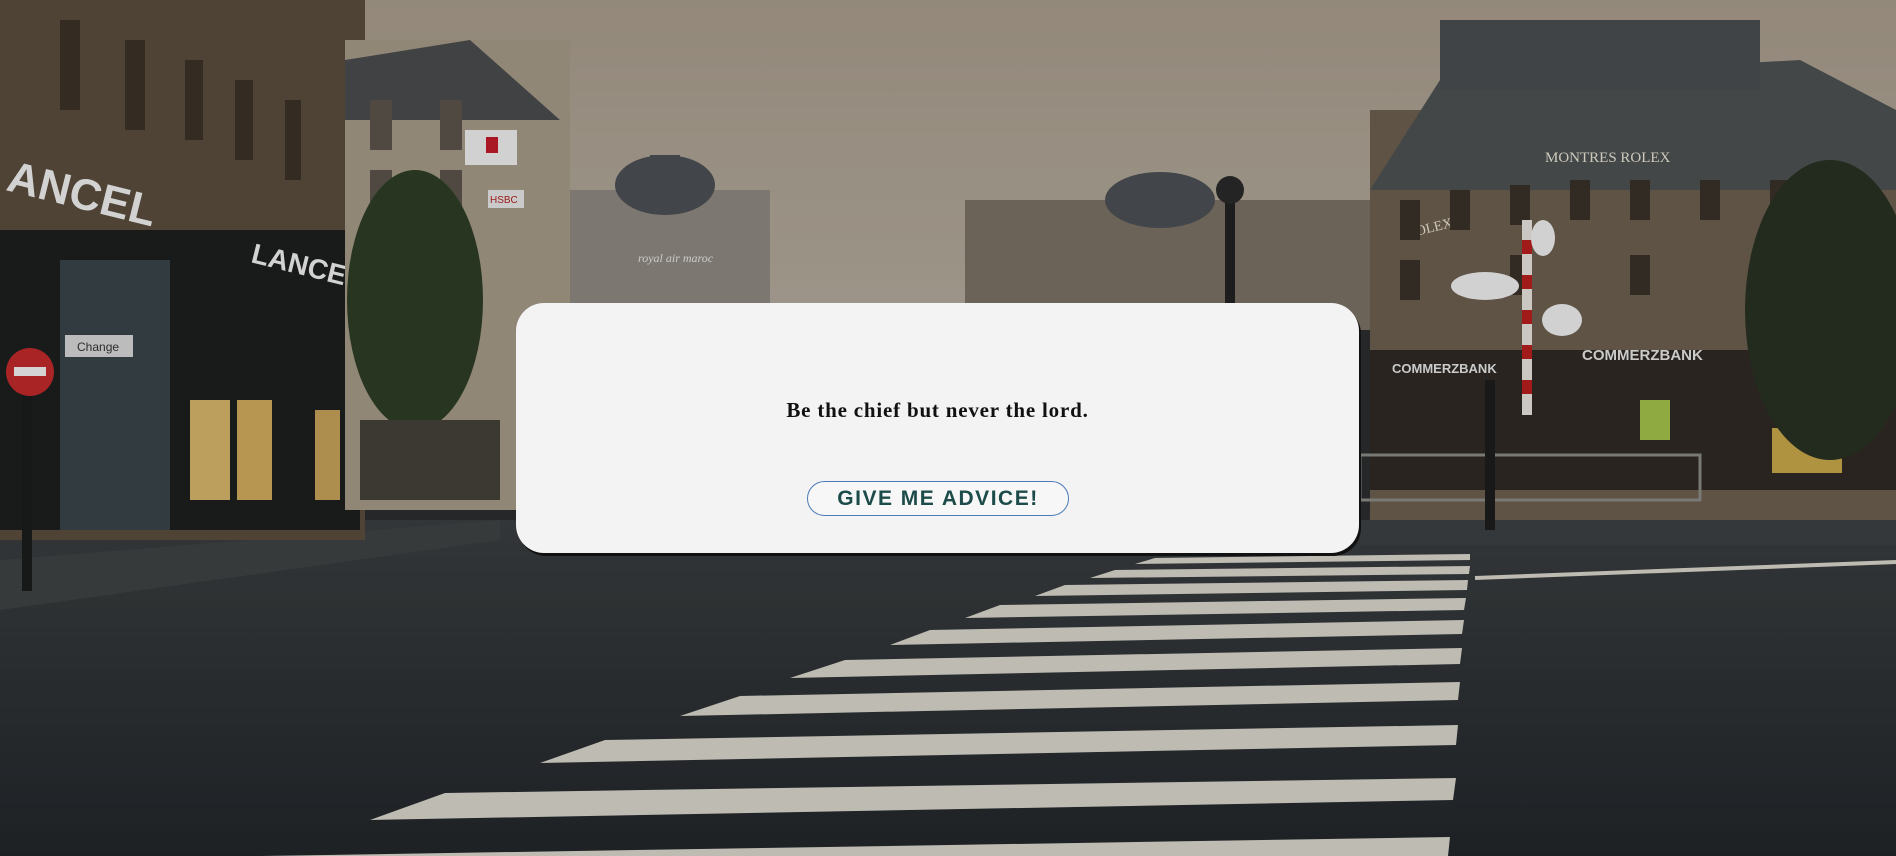 The image size is (1896, 856). I want to click on give-advice-button: GIVE ME ADVICE!, so click(938, 498).